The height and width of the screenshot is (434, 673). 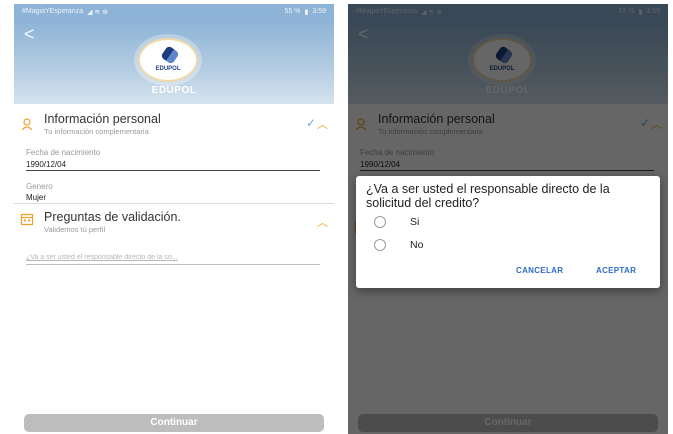 What do you see at coordinates (39, 186) in the screenshot?
I see `gender-label: Genero` at bounding box center [39, 186].